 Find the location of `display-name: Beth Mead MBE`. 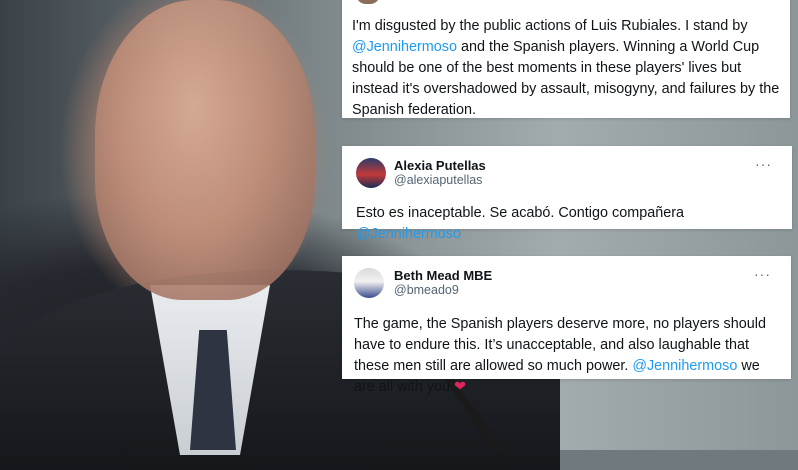

display-name: Beth Mead MBE is located at coordinates (443, 275).